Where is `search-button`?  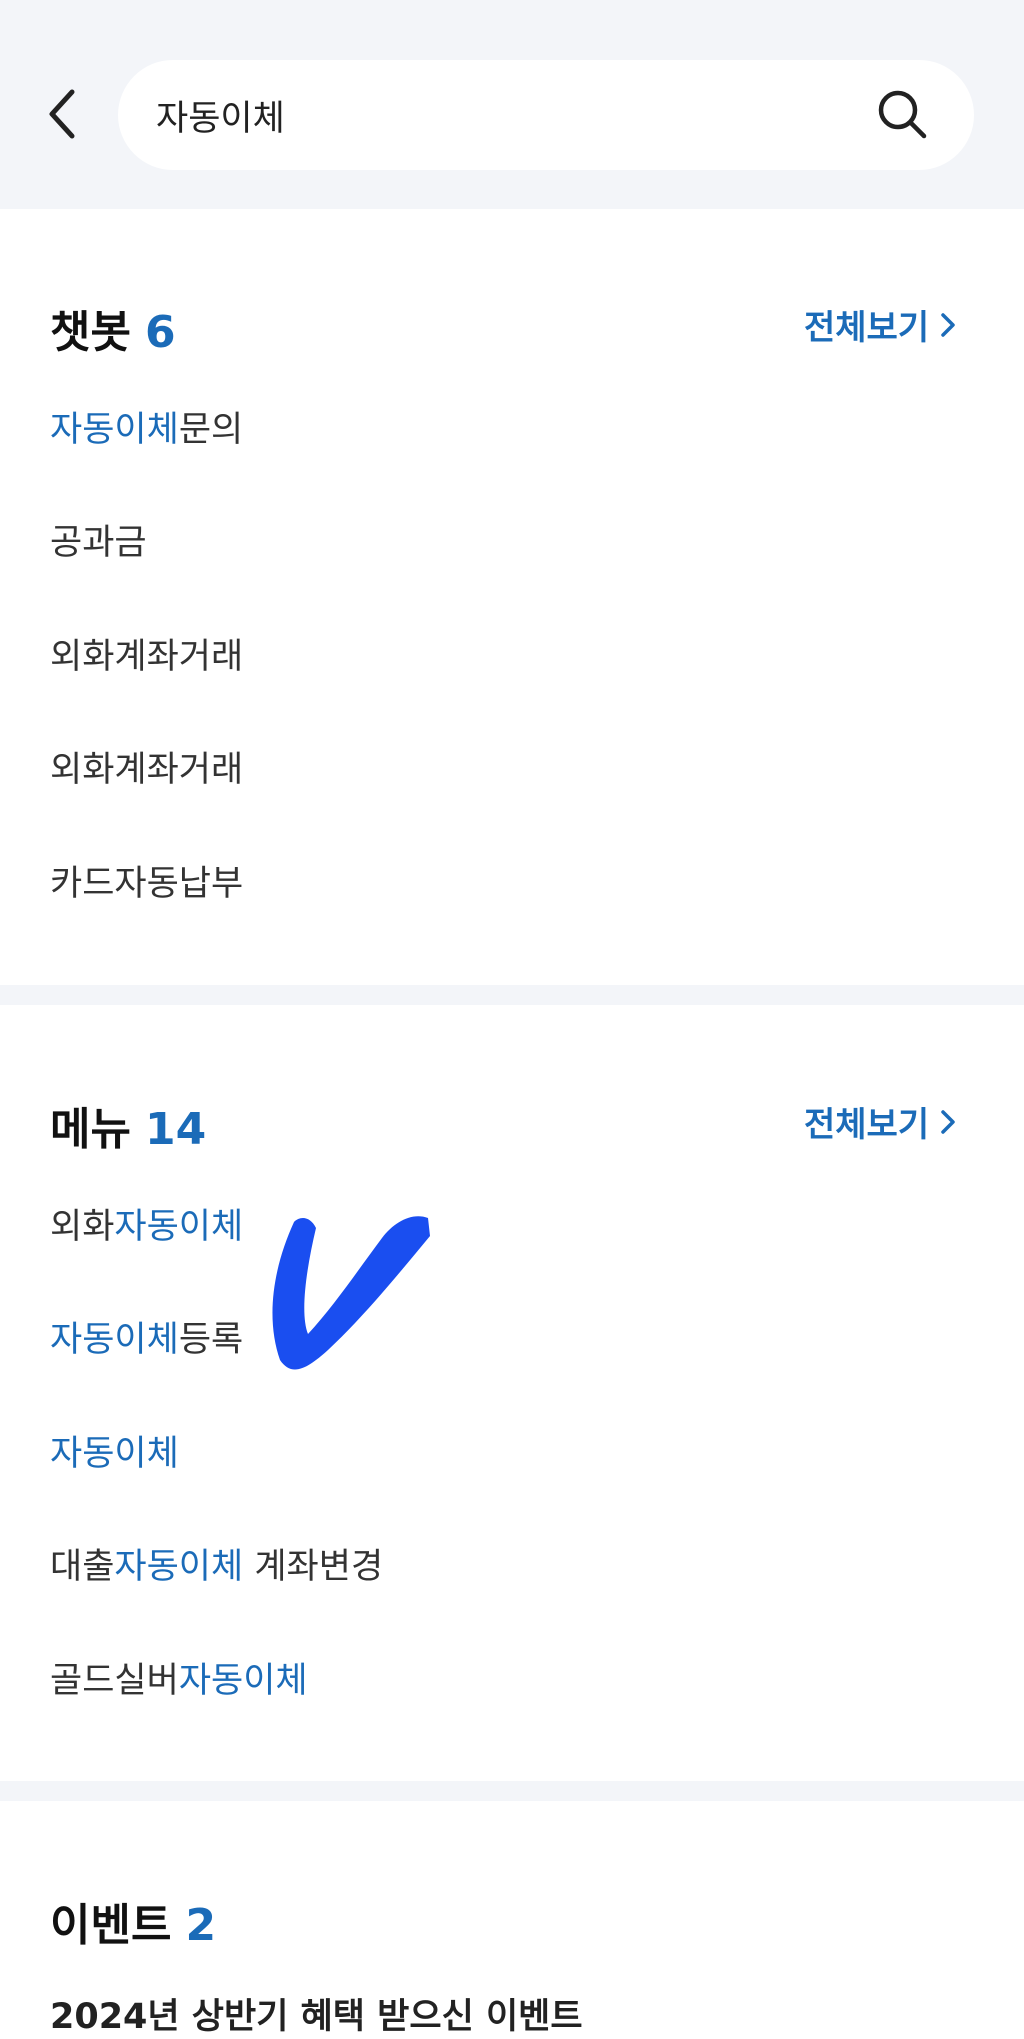 search-button is located at coordinates (903, 115).